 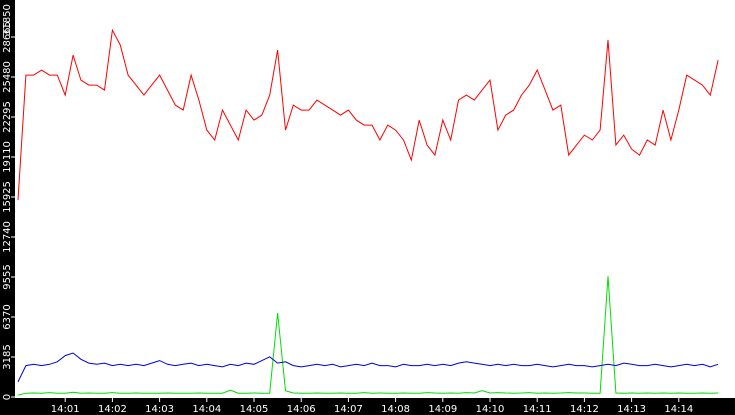 What do you see at coordinates (442, 409) in the screenshot?
I see `x-tick-label: 14:09` at bounding box center [442, 409].